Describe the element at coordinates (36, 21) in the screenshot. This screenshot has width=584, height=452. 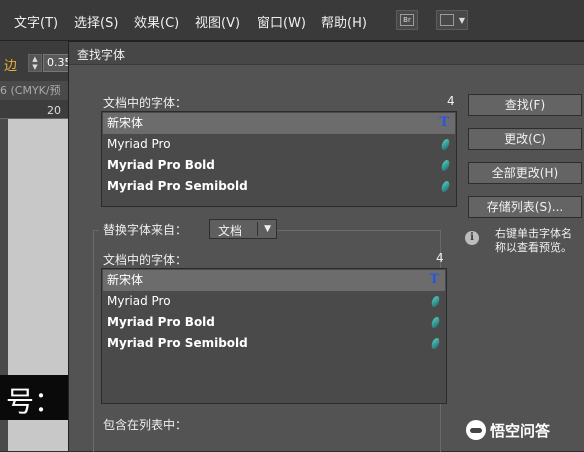
I see `menu-text: 文字(T)` at that location.